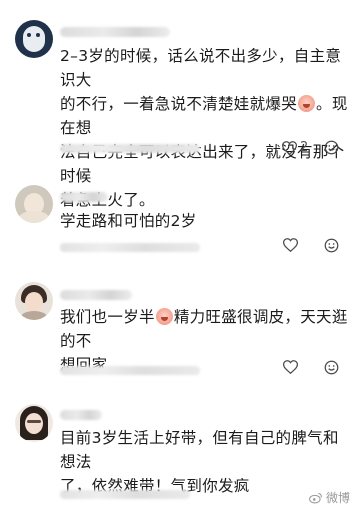 The width and height of the screenshot is (360, 512). Describe the element at coordinates (128, 221) in the screenshot. I see `comment-text: 学走路和可怕的2岁` at that location.